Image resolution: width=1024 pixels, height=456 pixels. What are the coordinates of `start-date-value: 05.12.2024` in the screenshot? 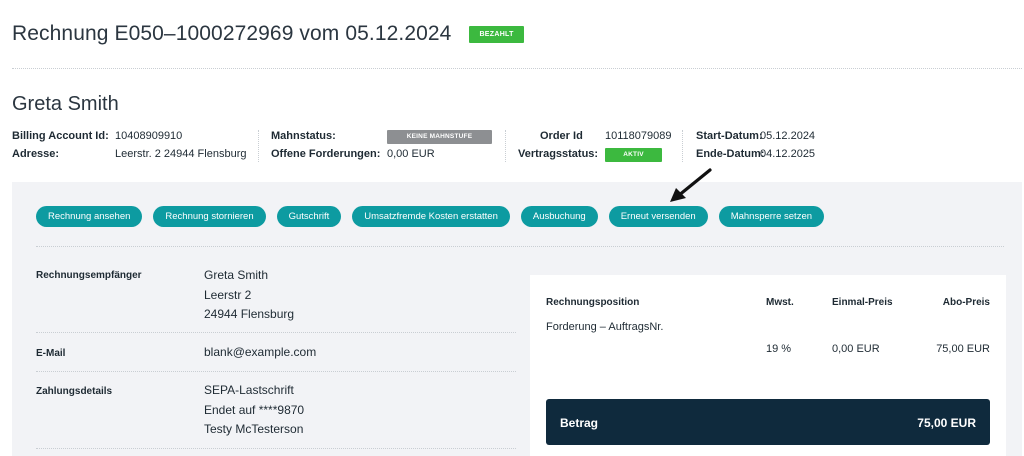 It's located at (788, 136).